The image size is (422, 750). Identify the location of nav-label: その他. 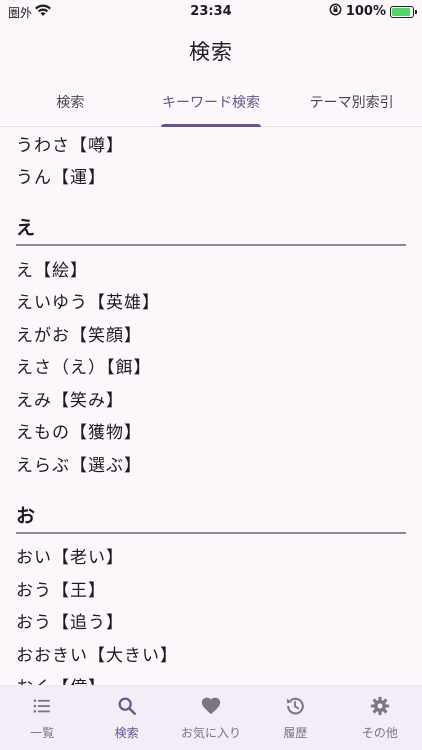
(379, 733).